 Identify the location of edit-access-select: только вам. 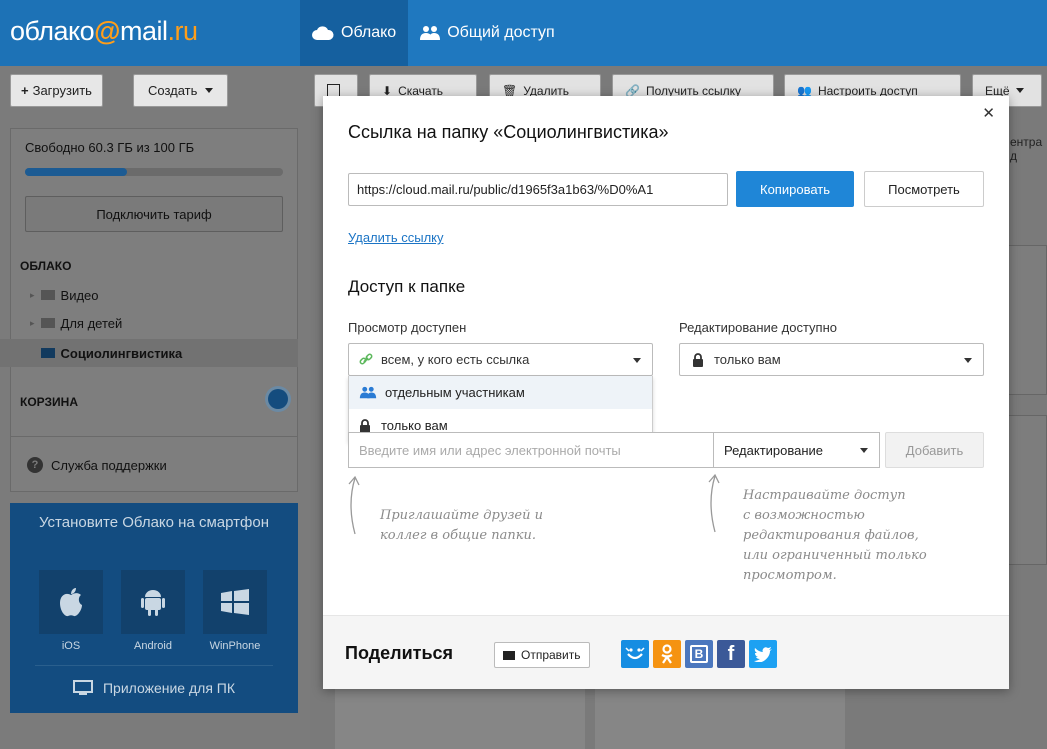
(831, 359).